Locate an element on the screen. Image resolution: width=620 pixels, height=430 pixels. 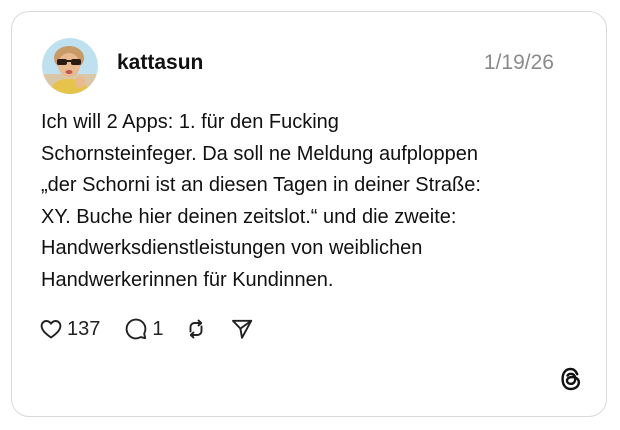
repost-button is located at coordinates (196, 329).